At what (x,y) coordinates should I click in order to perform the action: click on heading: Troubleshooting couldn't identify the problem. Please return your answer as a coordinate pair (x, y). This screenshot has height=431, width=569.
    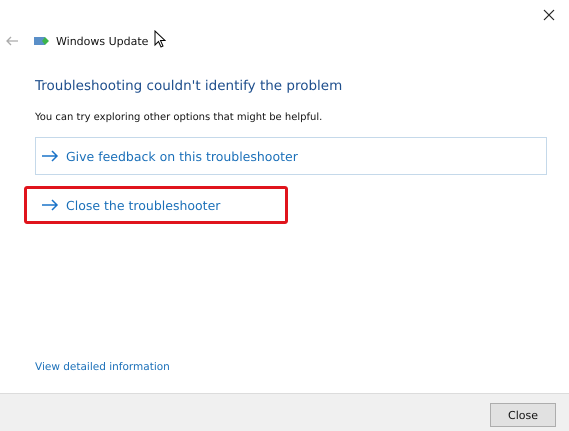
    Looking at the image, I should click on (189, 86).